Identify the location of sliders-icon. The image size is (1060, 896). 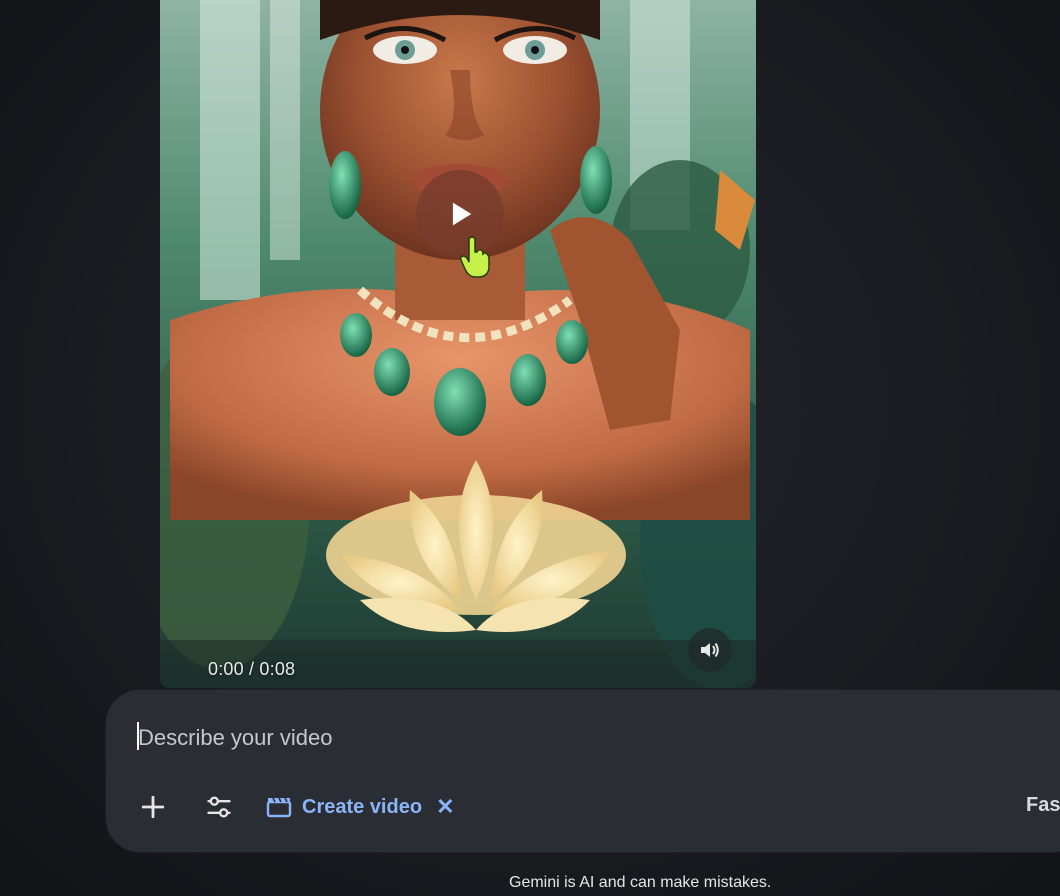
(219, 807).